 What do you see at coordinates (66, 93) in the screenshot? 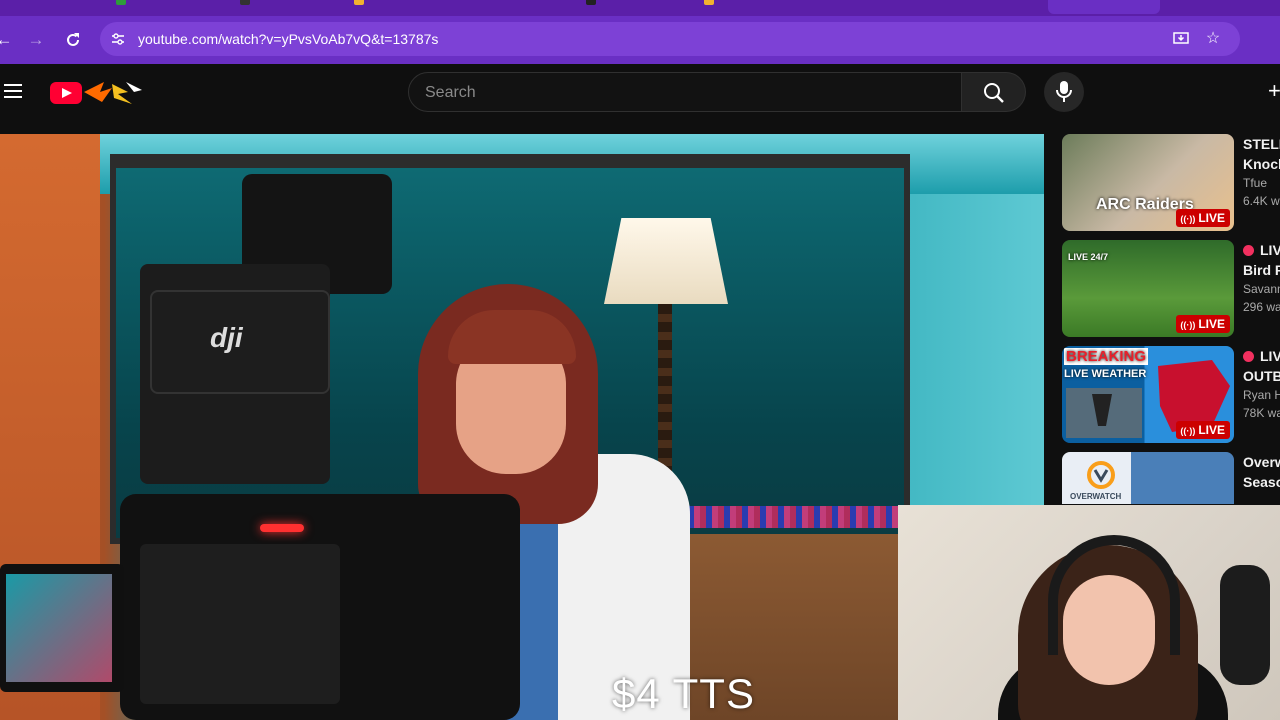
I see `youtube-logo` at bounding box center [66, 93].